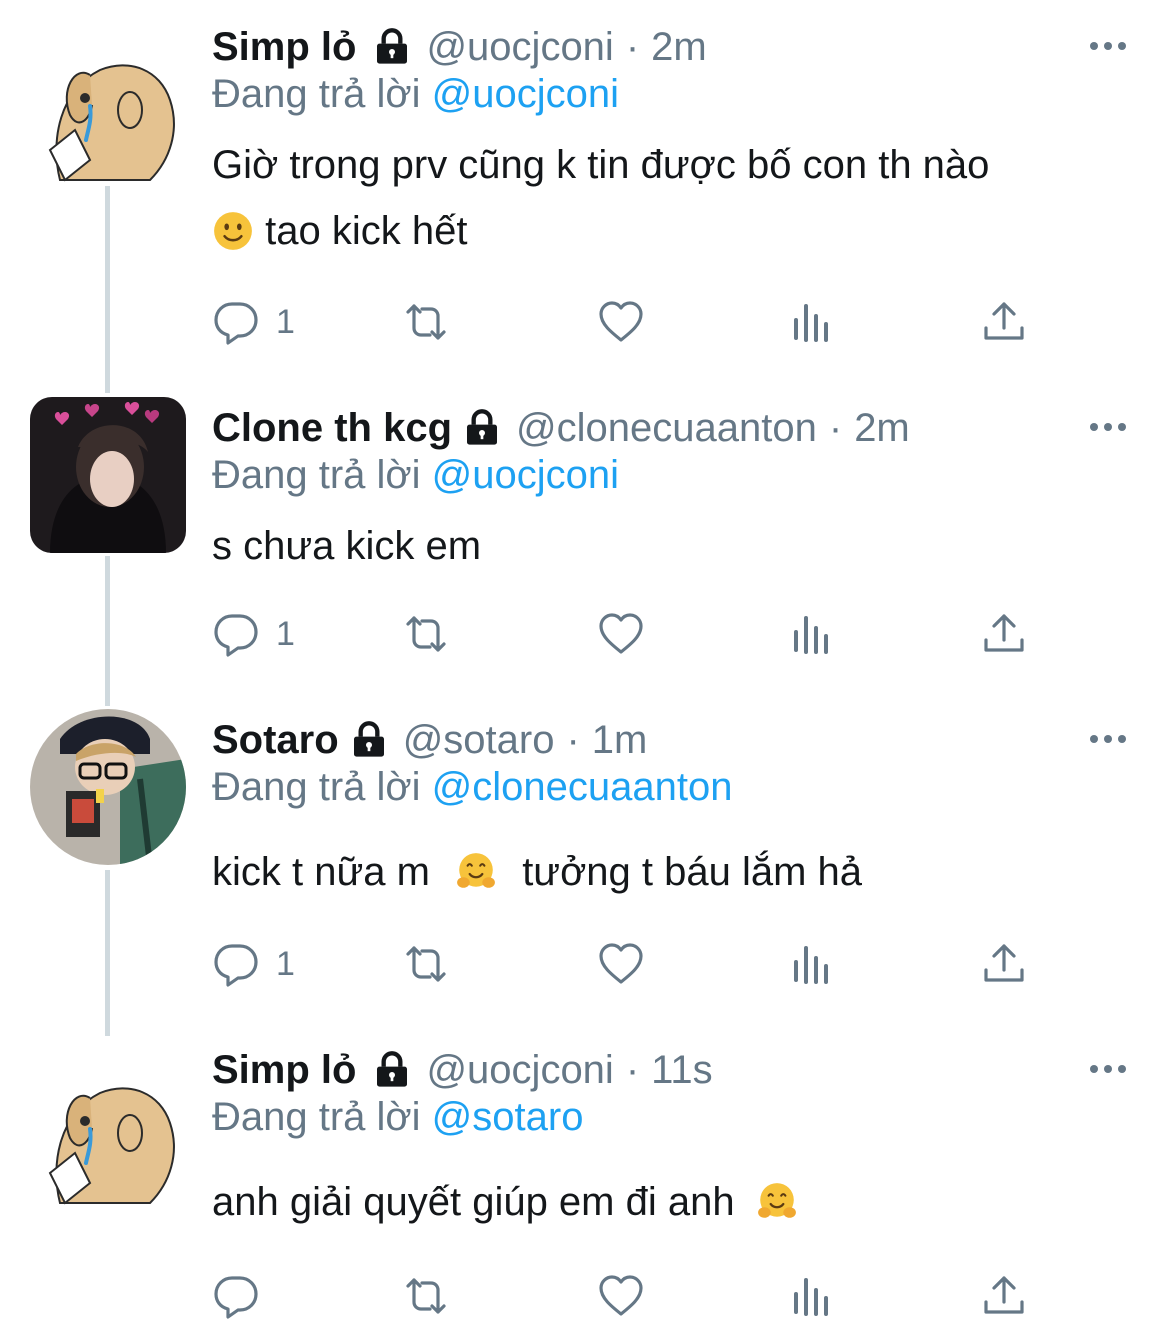  I want to click on replying-to: Đang trả lời @uocjconi, so click(415, 475).